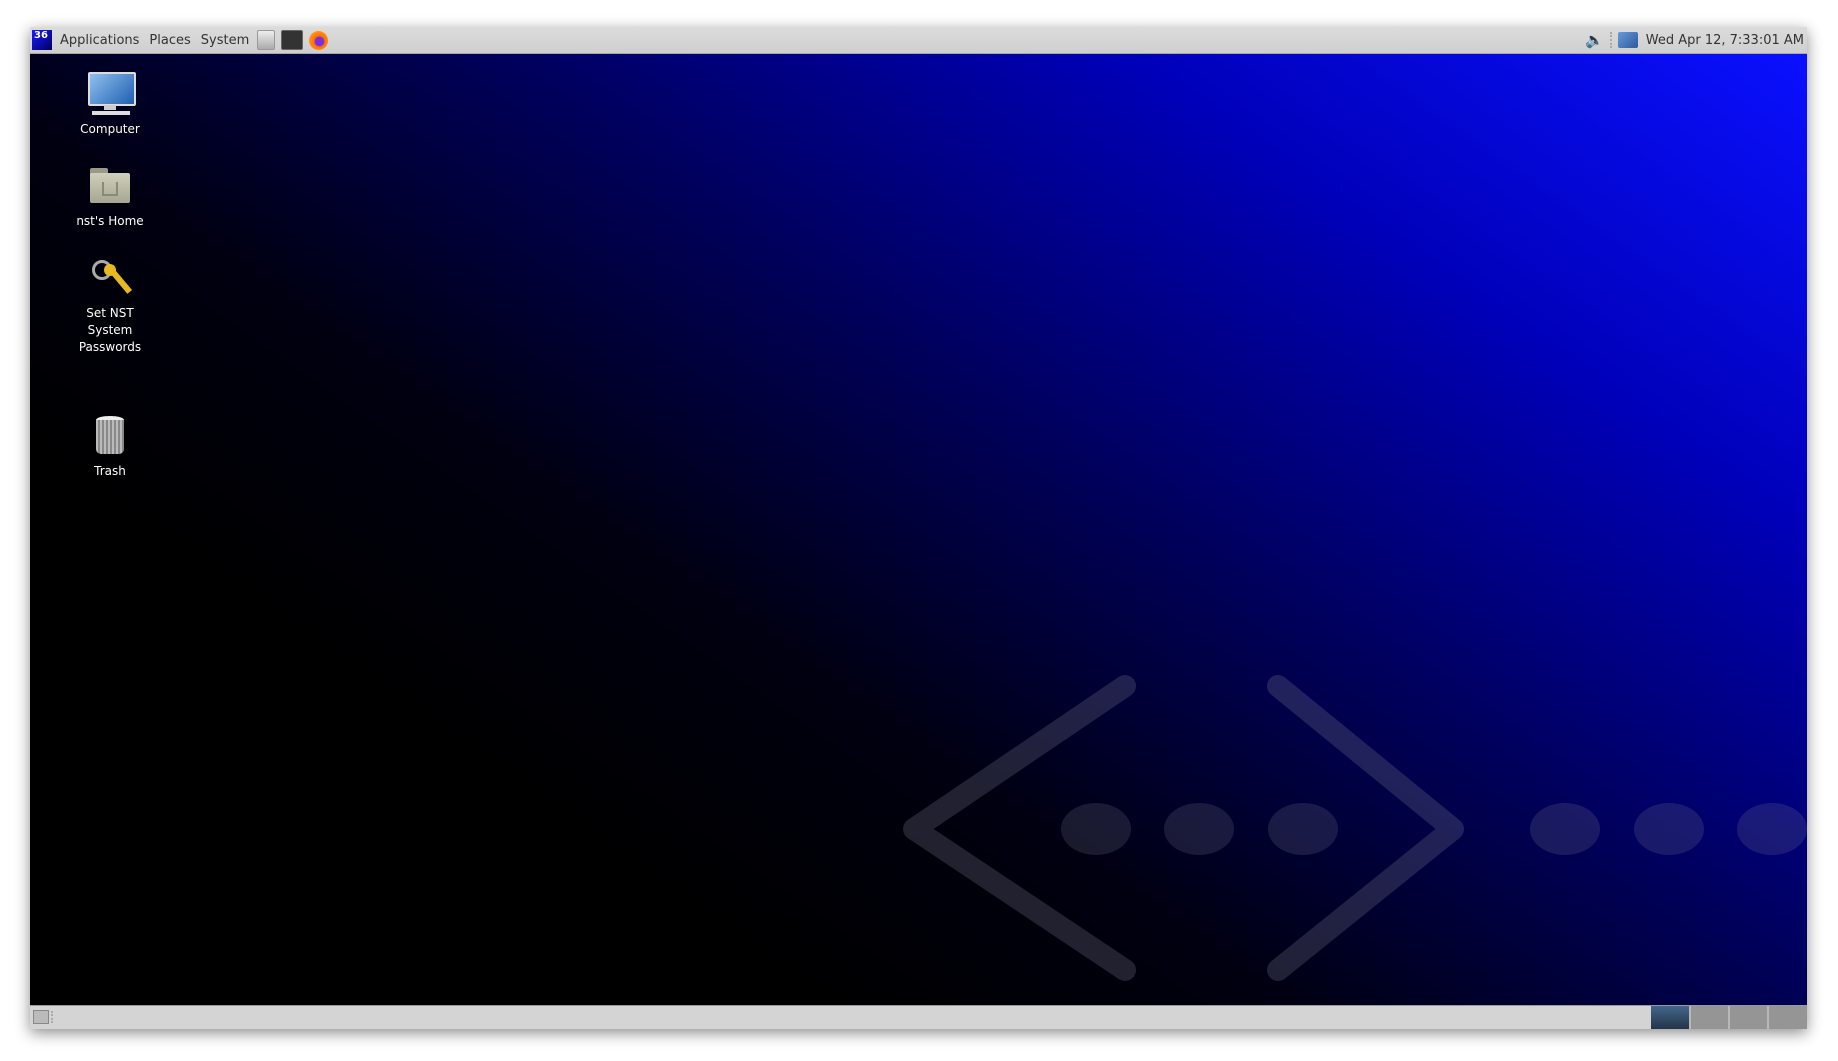 The height and width of the screenshot is (1061, 1838). I want to click on icon-label: Set NST System Passwords, so click(110, 330).